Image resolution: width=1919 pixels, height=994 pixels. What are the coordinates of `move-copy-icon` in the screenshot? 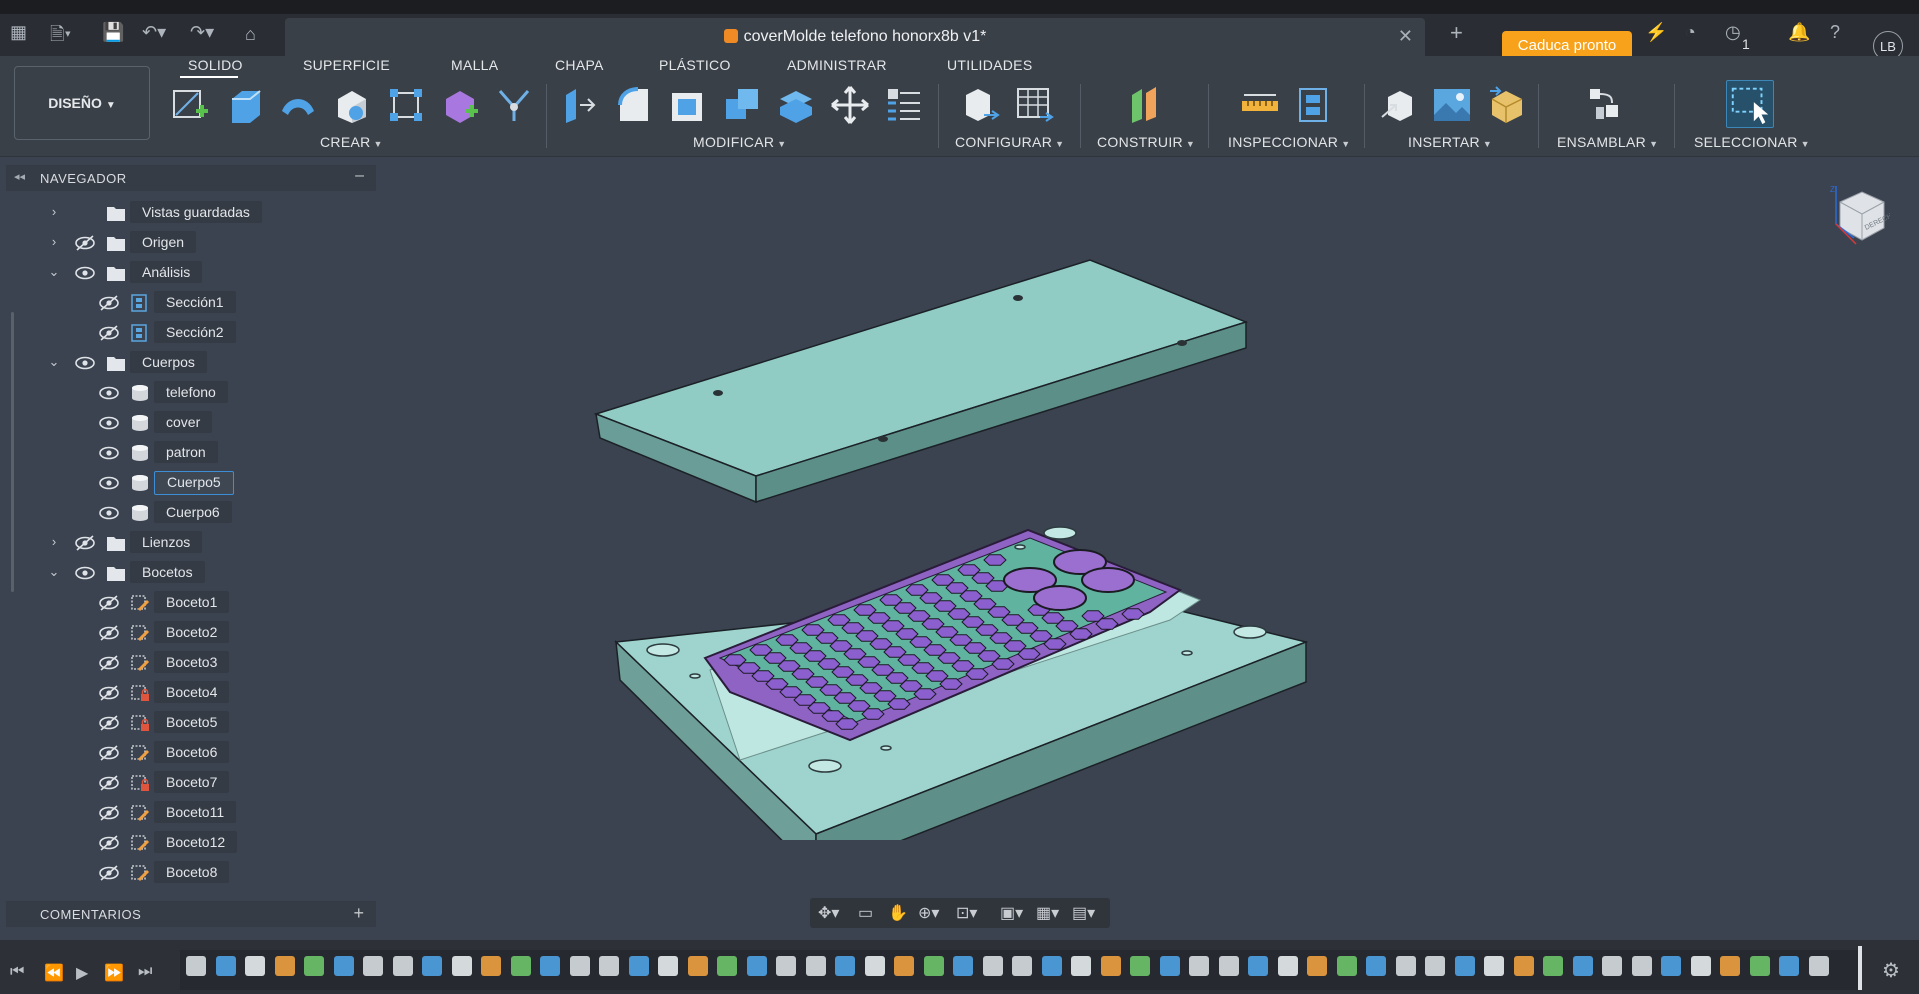 It's located at (850, 105).